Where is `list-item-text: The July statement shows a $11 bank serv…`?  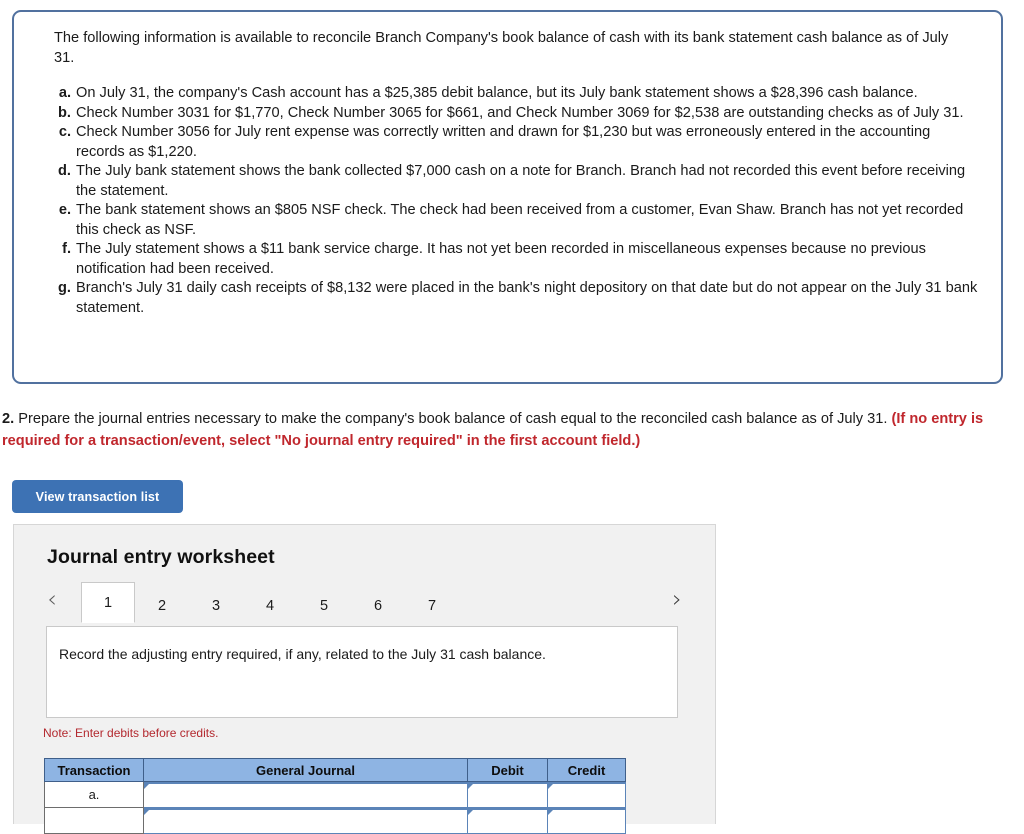 list-item-text: The July statement shows a $11 bank serv… is located at coordinates (501, 259).